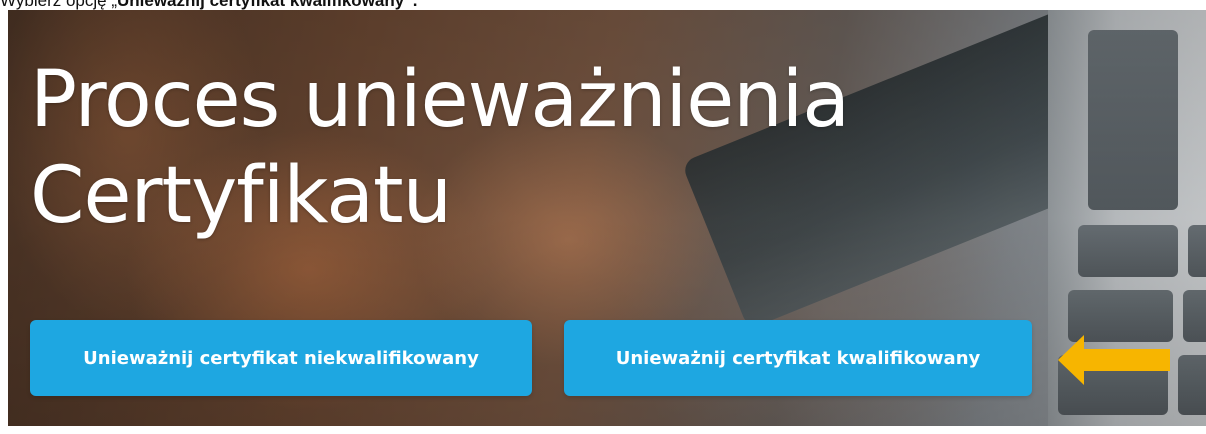  Describe the element at coordinates (261, 5) in the screenshot. I see `instruction-emphasis: Unieważnij certyfikat kwalifikowany` at that location.